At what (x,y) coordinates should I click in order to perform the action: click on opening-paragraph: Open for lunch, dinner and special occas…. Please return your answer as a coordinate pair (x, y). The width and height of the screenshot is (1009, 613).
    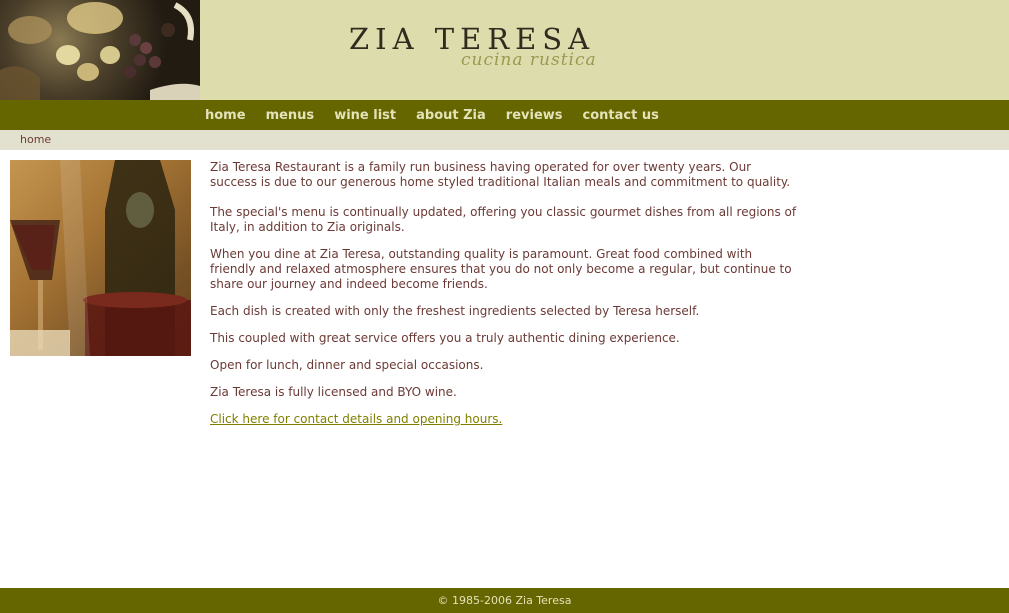
    Looking at the image, I should click on (347, 365).